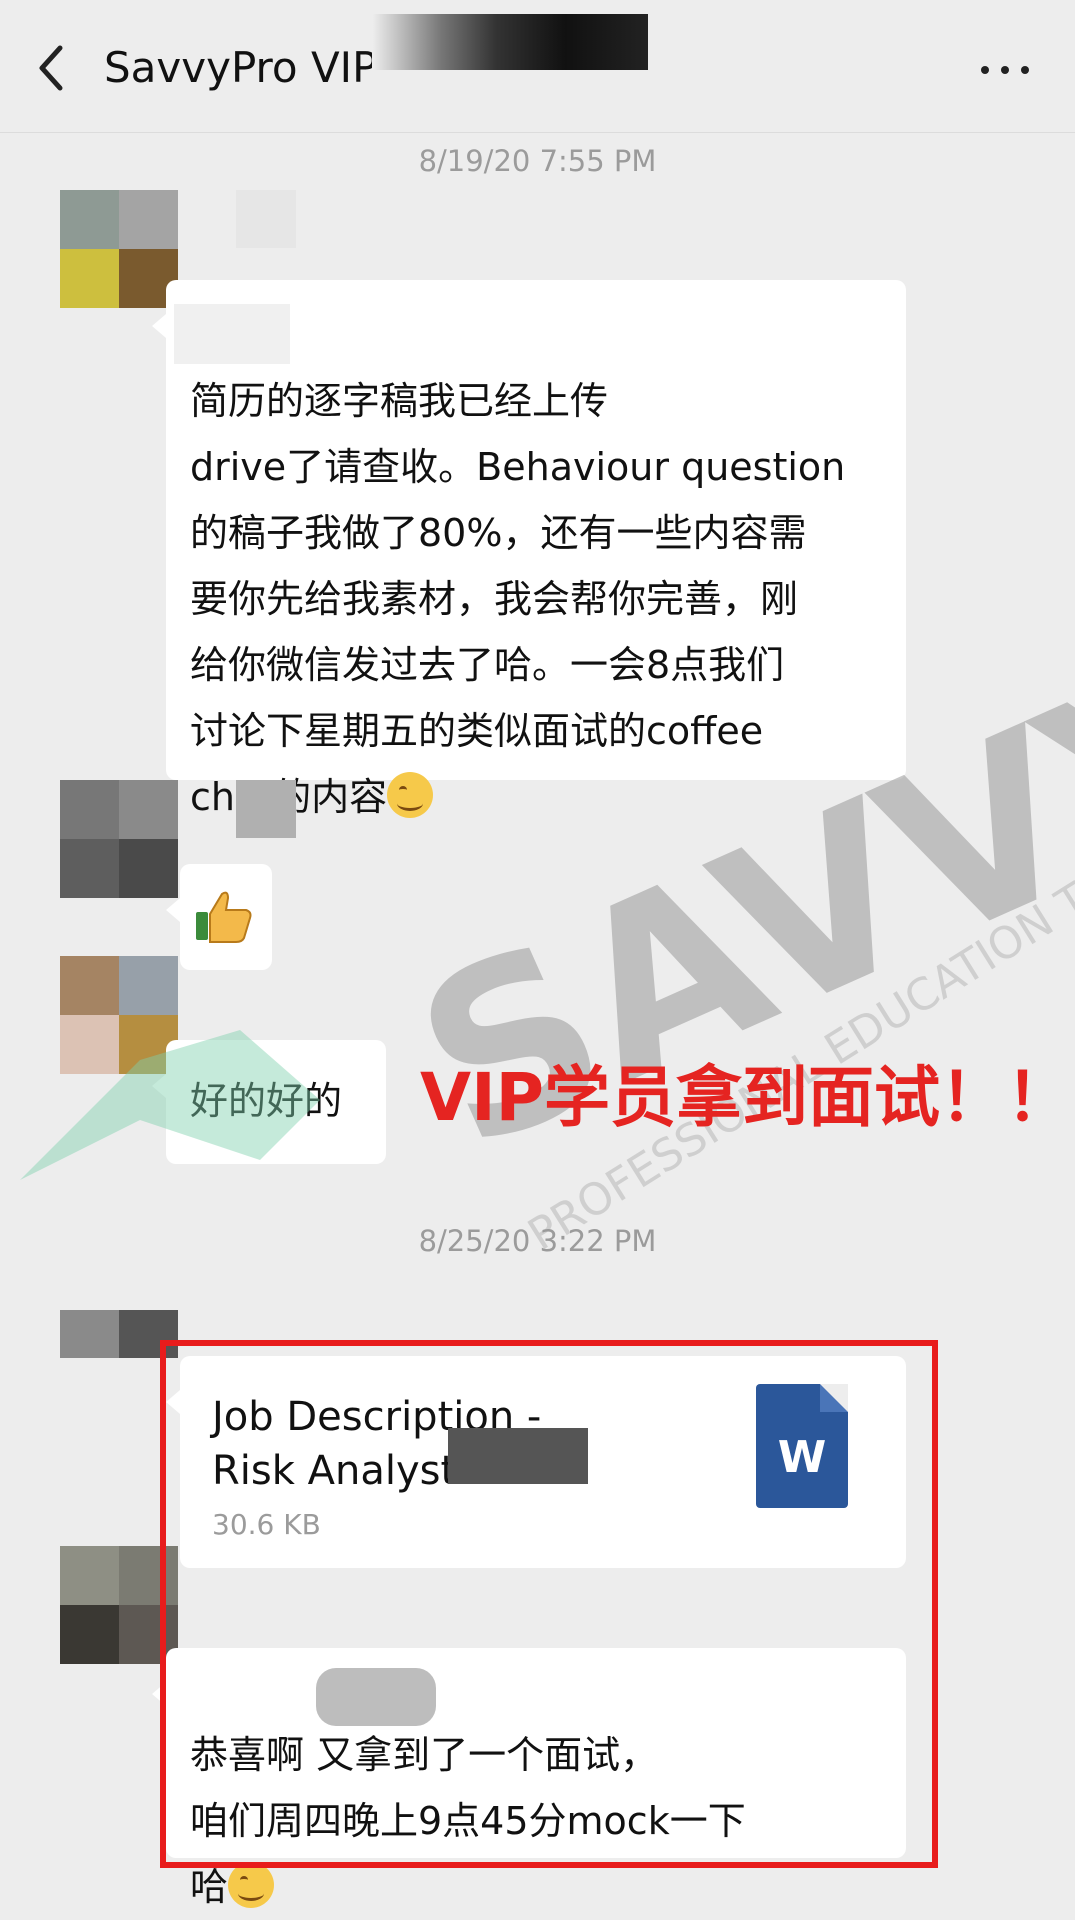 The width and height of the screenshot is (1075, 1920). I want to click on promo-text: VIP学员拿到面试！！, so click(746, 1097).